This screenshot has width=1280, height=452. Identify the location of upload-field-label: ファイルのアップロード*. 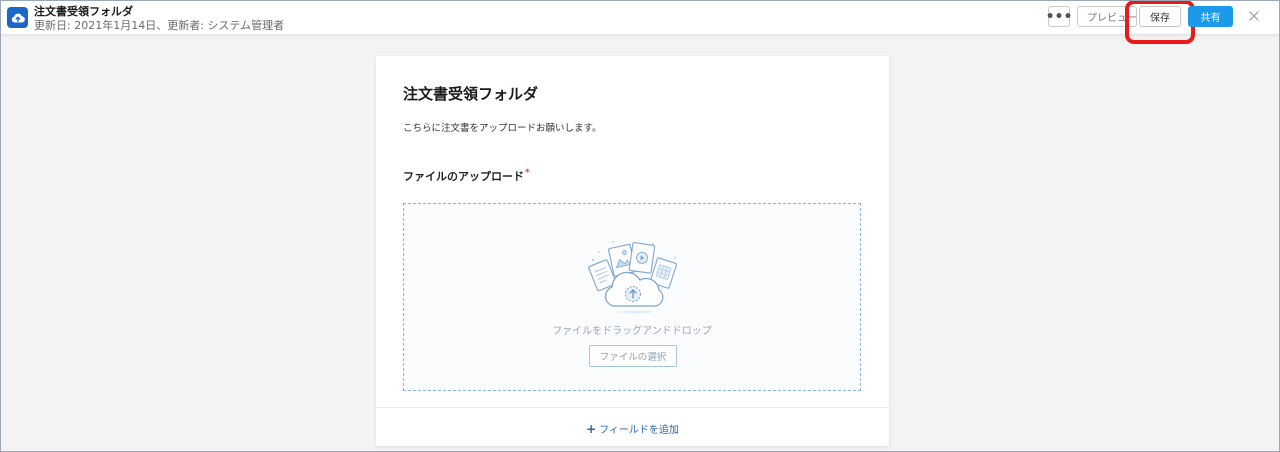
(466, 176).